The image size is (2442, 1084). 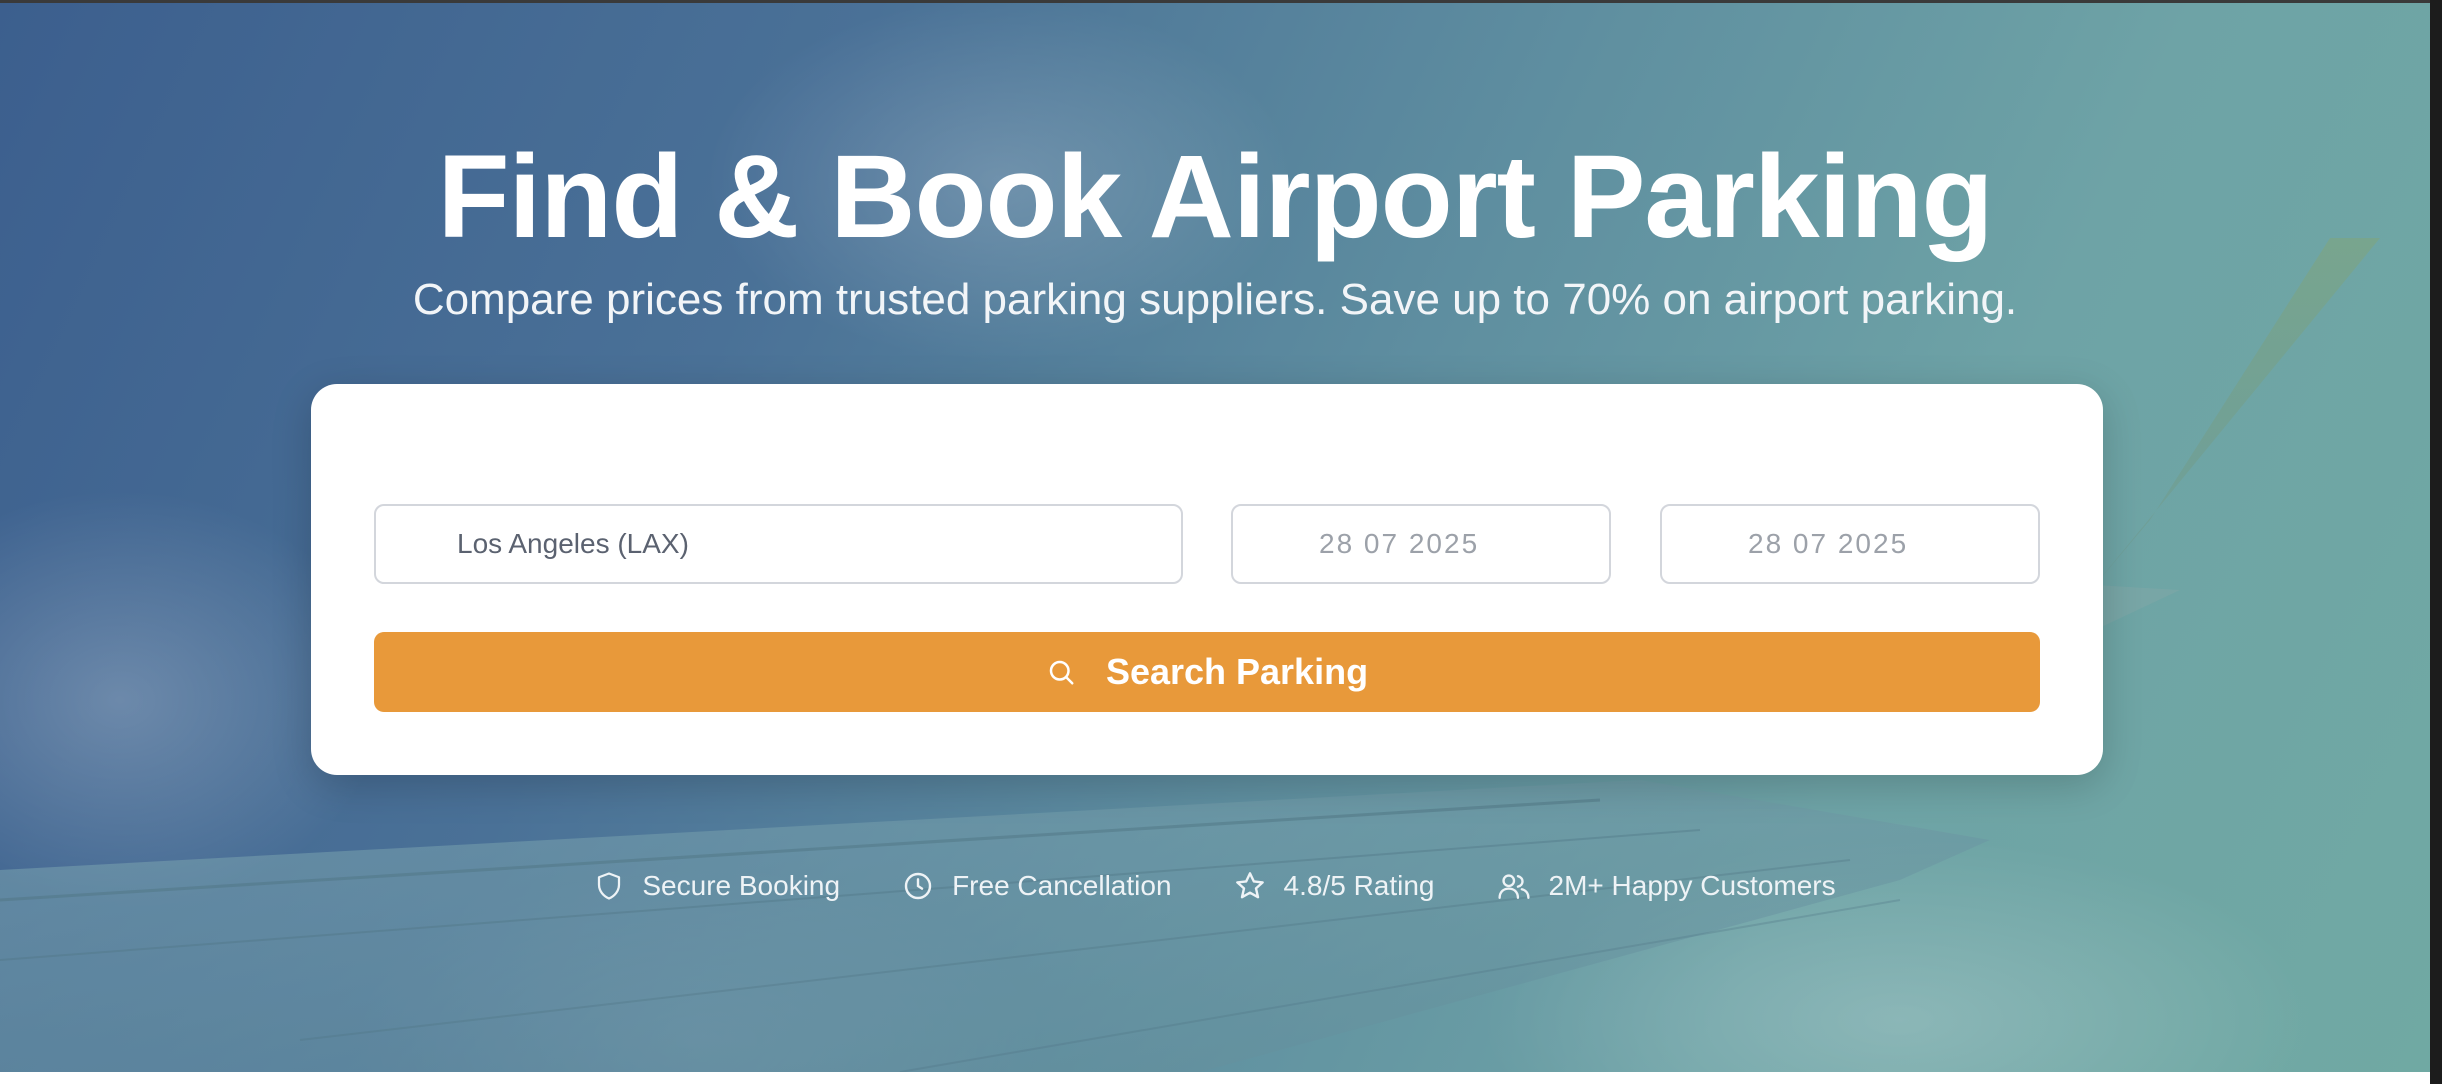 What do you see at coordinates (1692, 885) in the screenshot?
I see `feature-label: 2M+ Happy Customers` at bounding box center [1692, 885].